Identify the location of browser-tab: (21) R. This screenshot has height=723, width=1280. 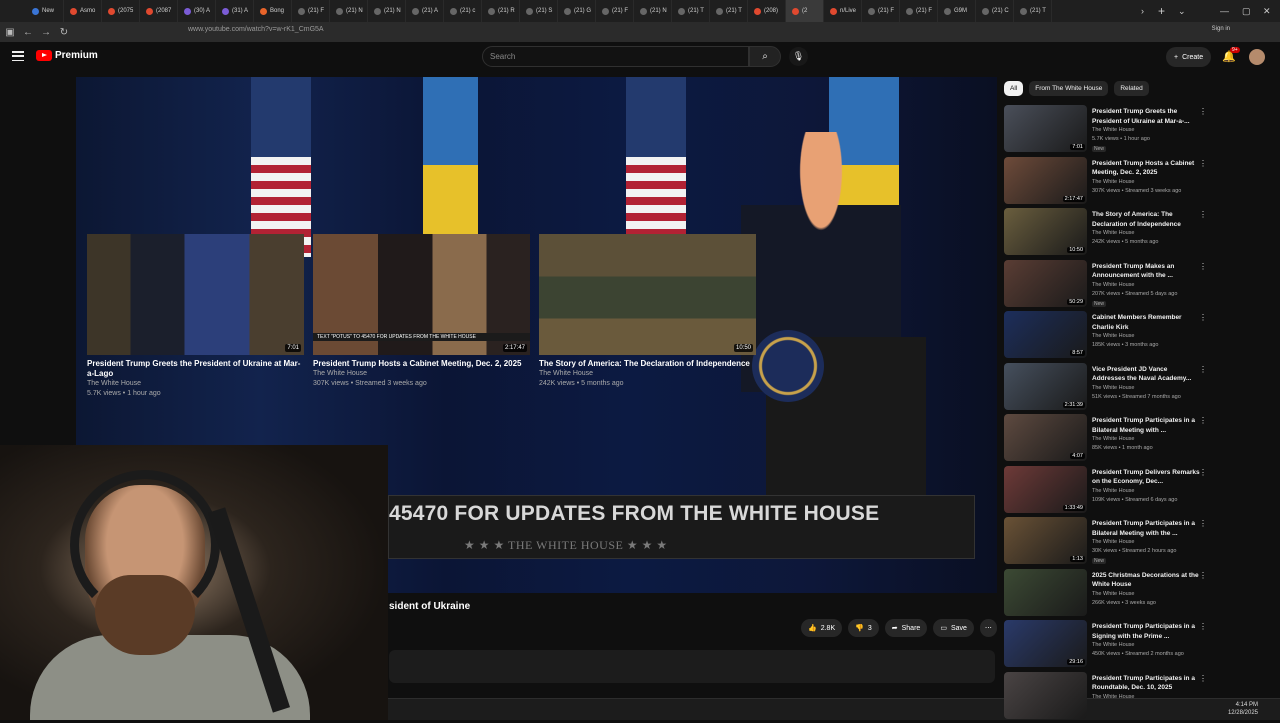
(501, 11).